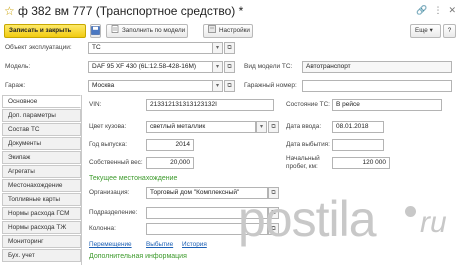  I want to click on move-link: Перемещение, so click(110, 244).